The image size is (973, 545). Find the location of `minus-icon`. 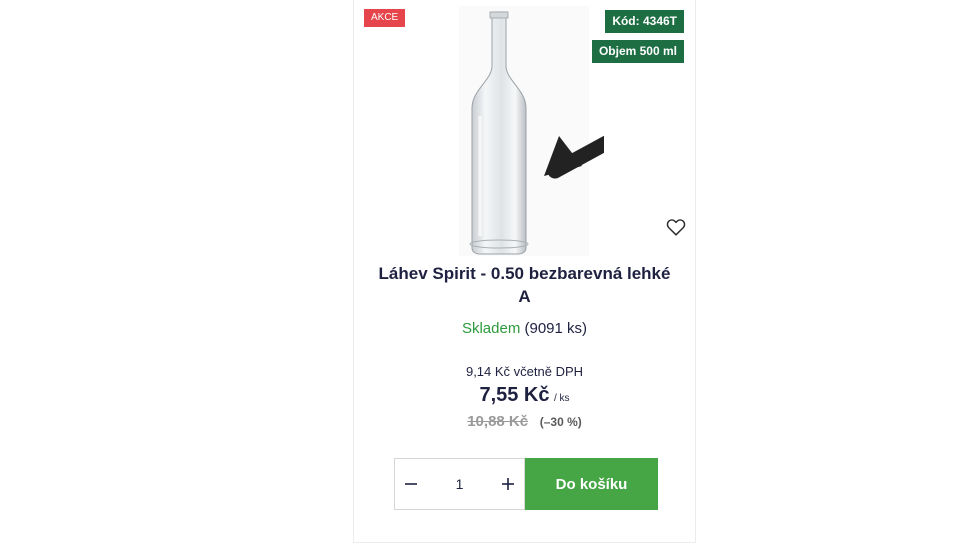

minus-icon is located at coordinates (411, 484).